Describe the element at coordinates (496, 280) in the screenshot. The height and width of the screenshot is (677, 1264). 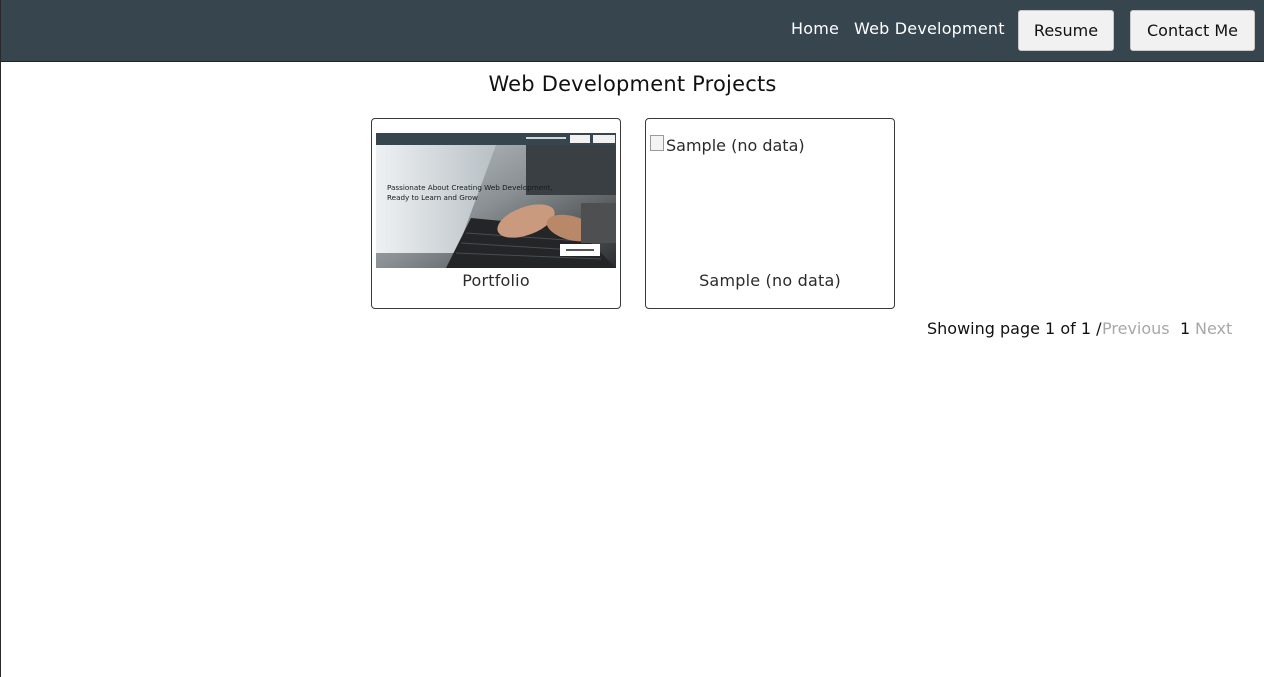
I see `project-card-label: Portfolio` at that location.